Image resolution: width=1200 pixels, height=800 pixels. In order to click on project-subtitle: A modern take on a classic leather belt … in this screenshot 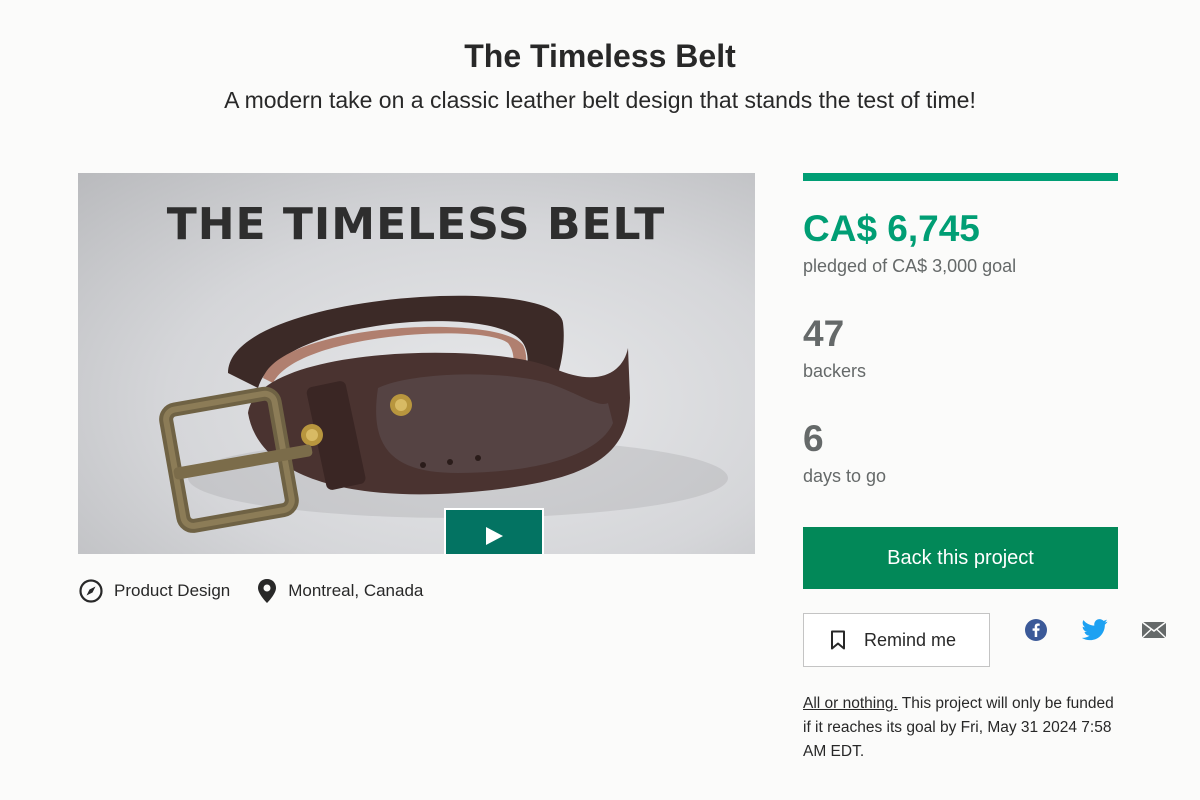, I will do `click(600, 100)`.